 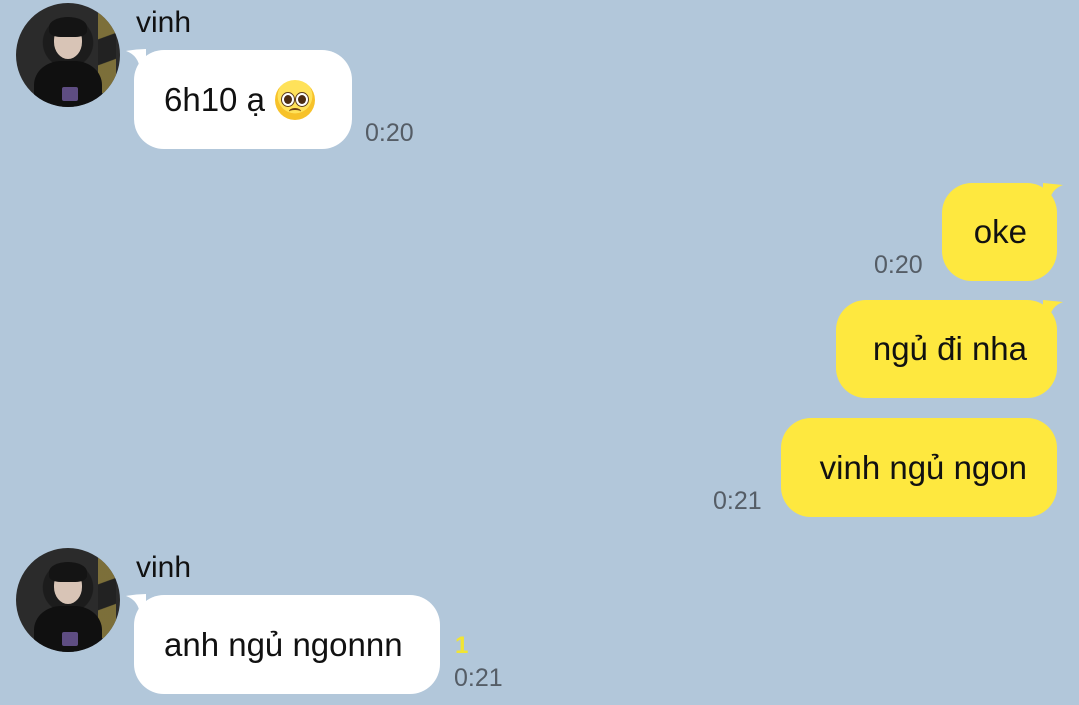 What do you see at coordinates (294, 99) in the screenshot?
I see `pleading-face-emoji-icon` at bounding box center [294, 99].